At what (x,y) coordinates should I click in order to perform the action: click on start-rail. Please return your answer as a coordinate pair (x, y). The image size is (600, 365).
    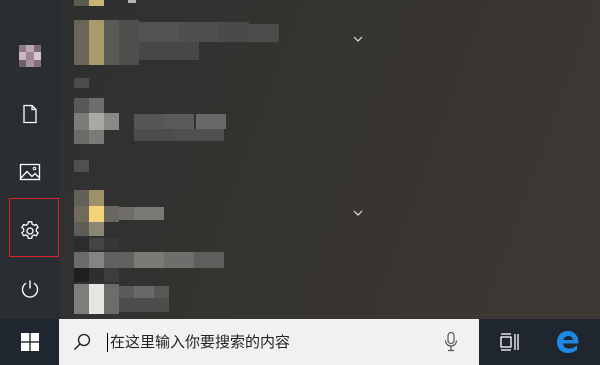
    Looking at the image, I should click on (30, 159).